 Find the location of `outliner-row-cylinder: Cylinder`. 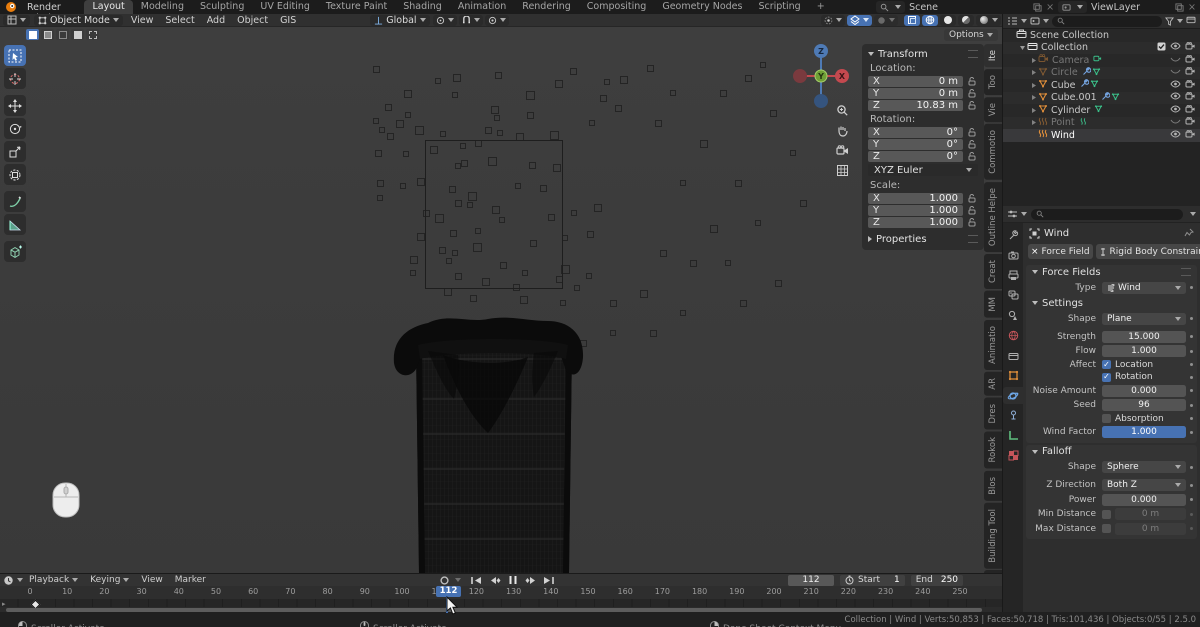

outliner-row-cylinder: Cylinder is located at coordinates (1101, 110).